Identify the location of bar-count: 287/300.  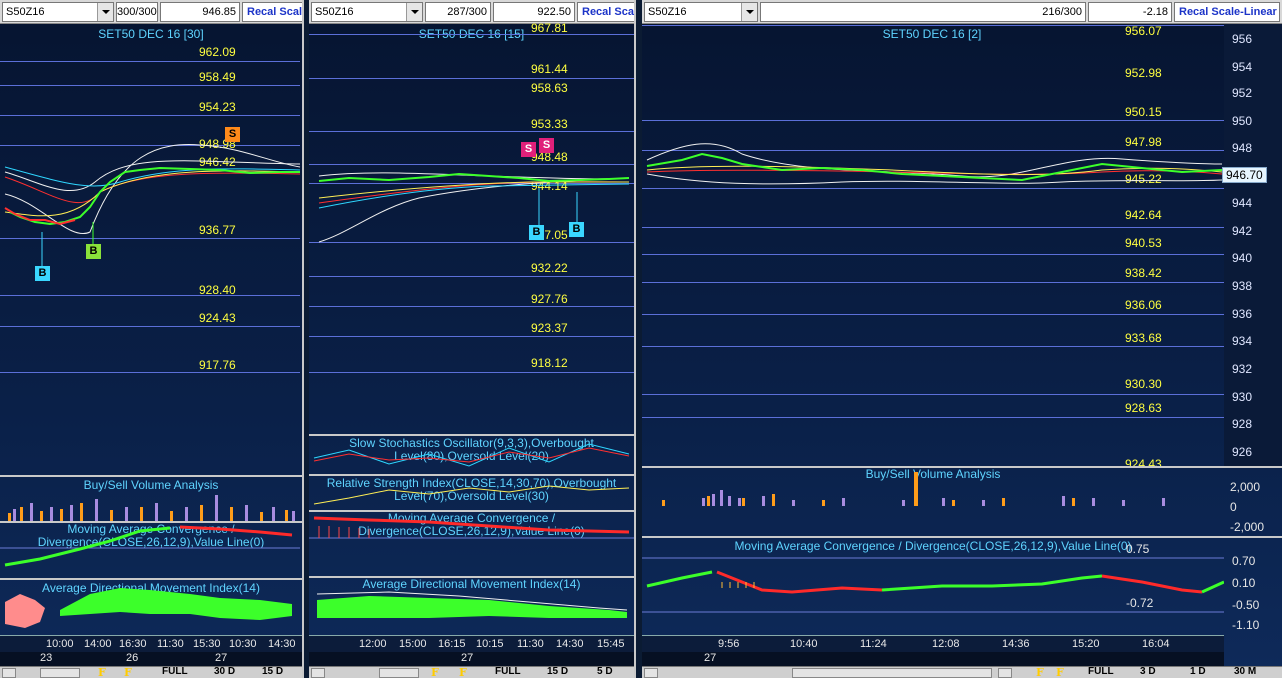
(458, 12).